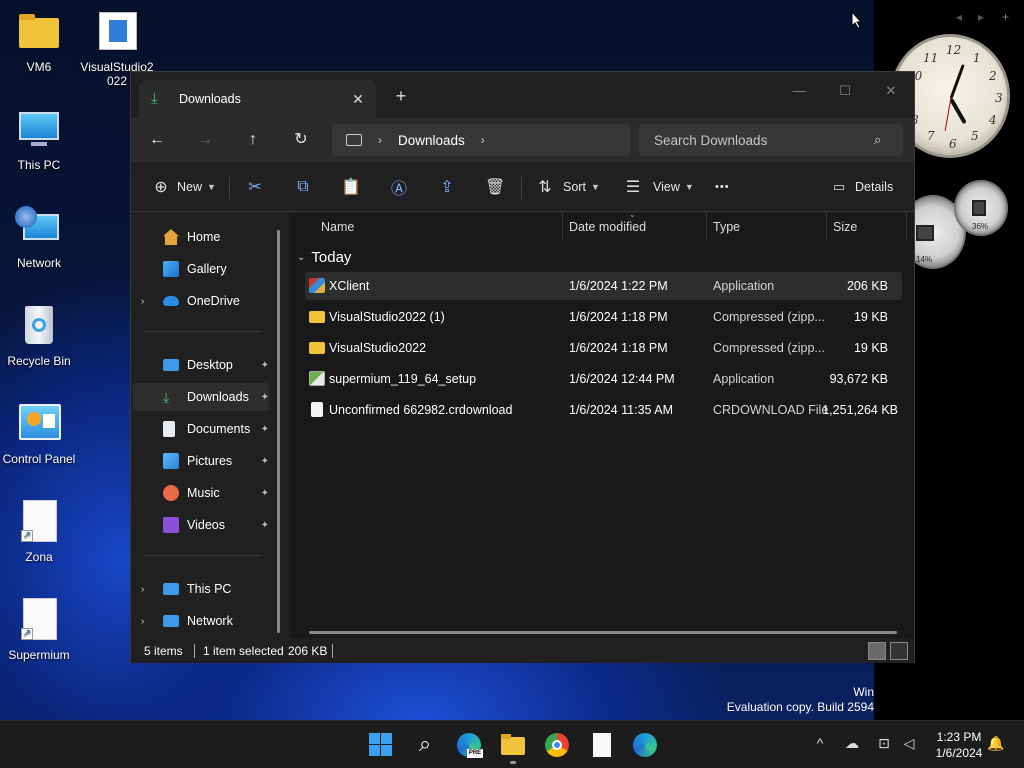 This screenshot has width=1024, height=768. What do you see at coordinates (301, 140) in the screenshot?
I see `refresh-button: ↻` at bounding box center [301, 140].